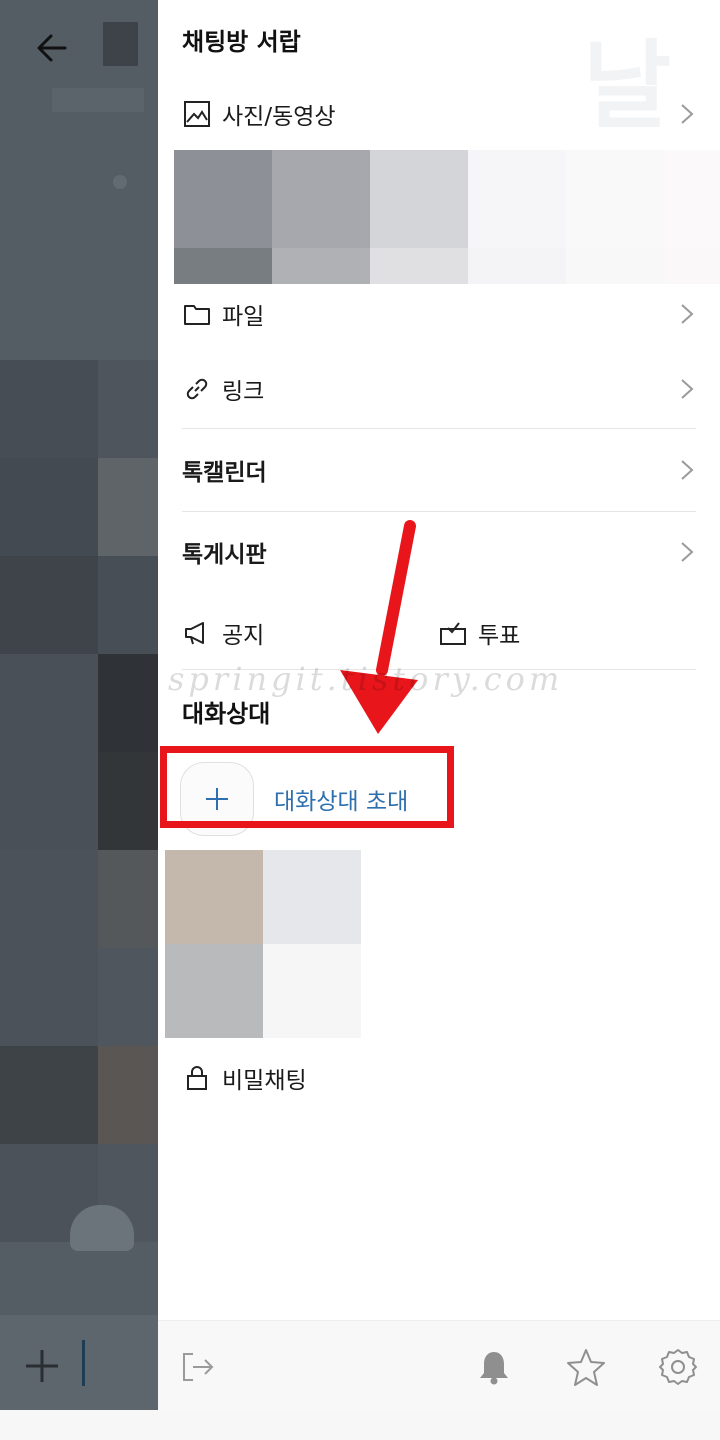 The image size is (720, 1440). I want to click on bell-icon, so click(494, 1368).